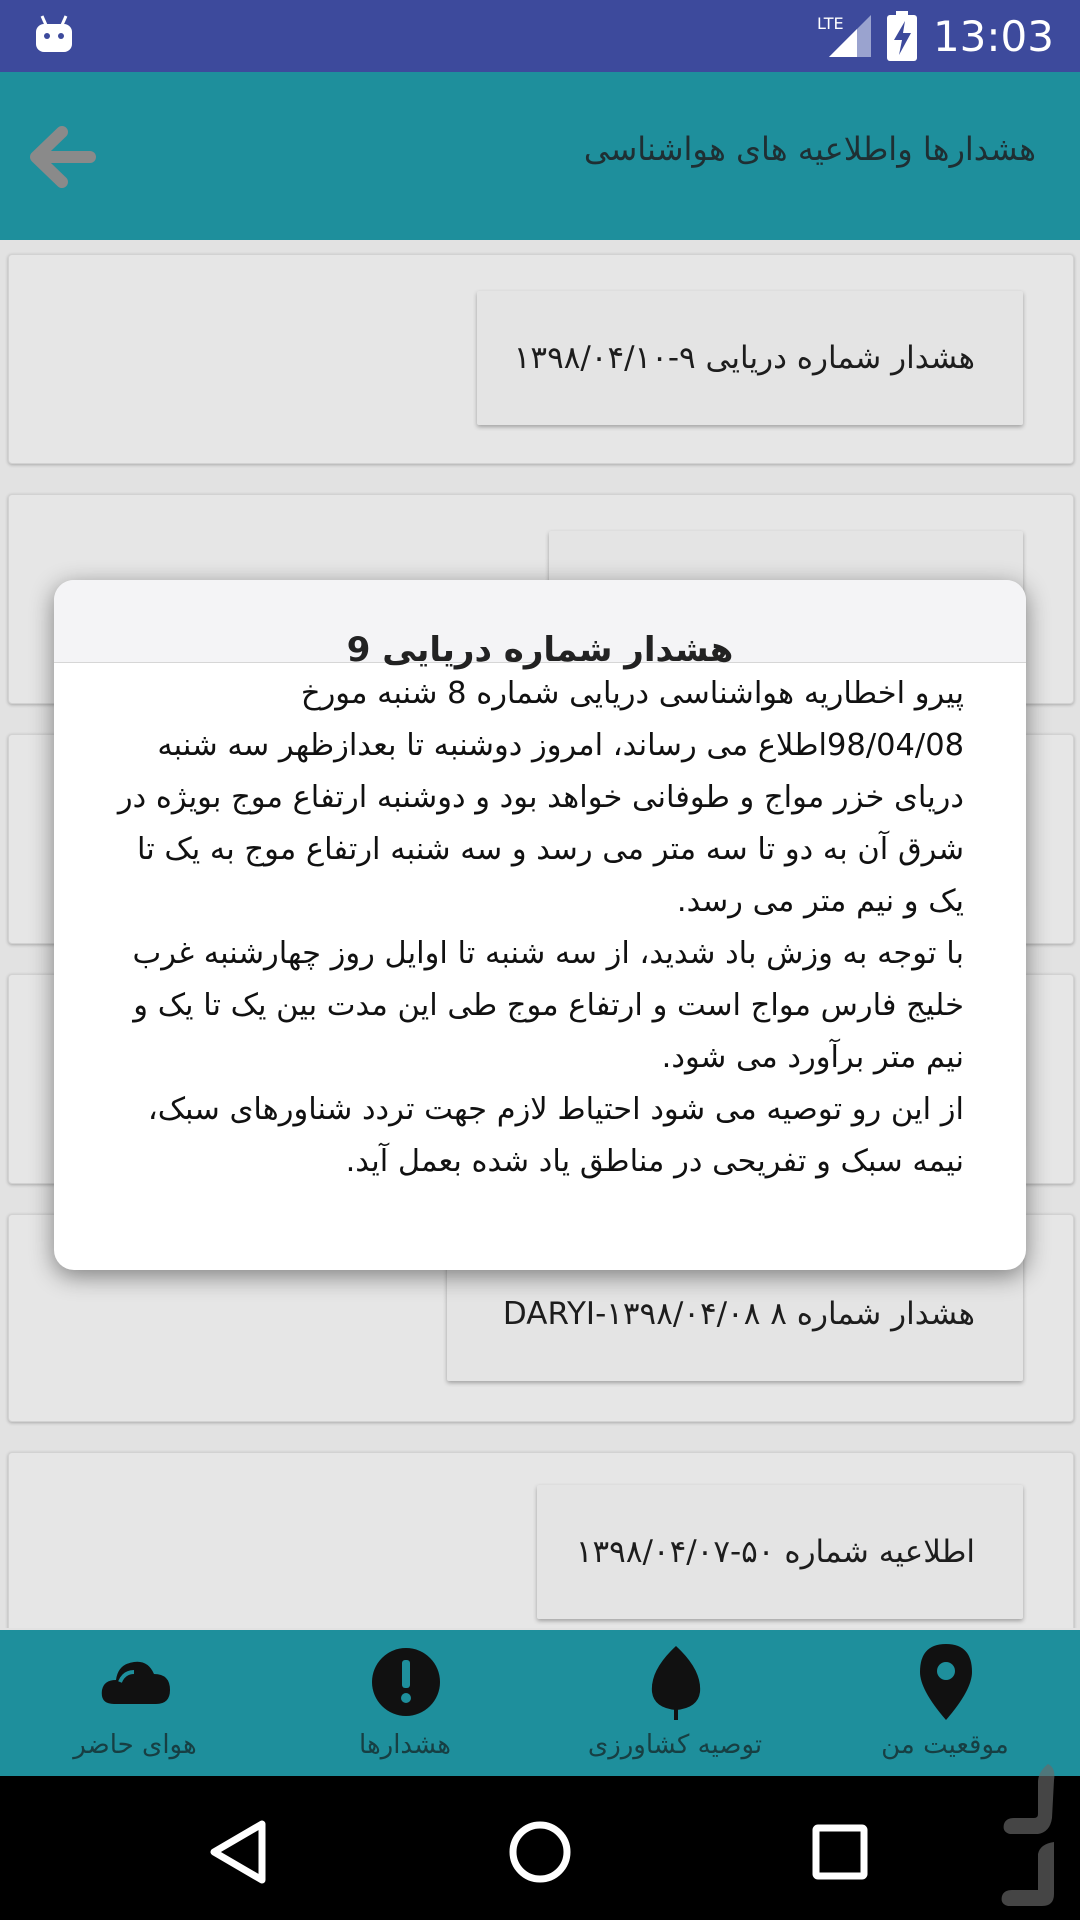 The width and height of the screenshot is (1080, 1920). I want to click on nav-item-my-location: موقعیت من, so click(945, 1703).